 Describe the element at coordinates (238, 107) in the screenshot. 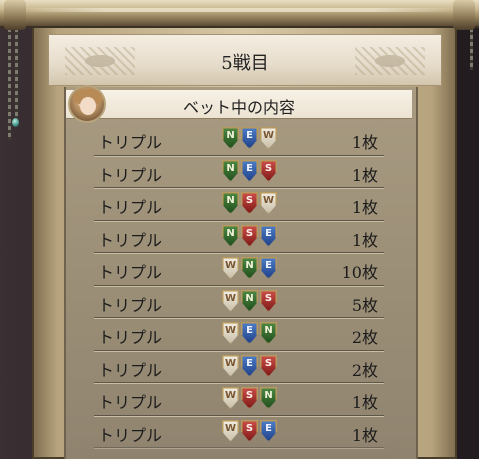

I see `bet-panel-title: ベット中の内容` at that location.